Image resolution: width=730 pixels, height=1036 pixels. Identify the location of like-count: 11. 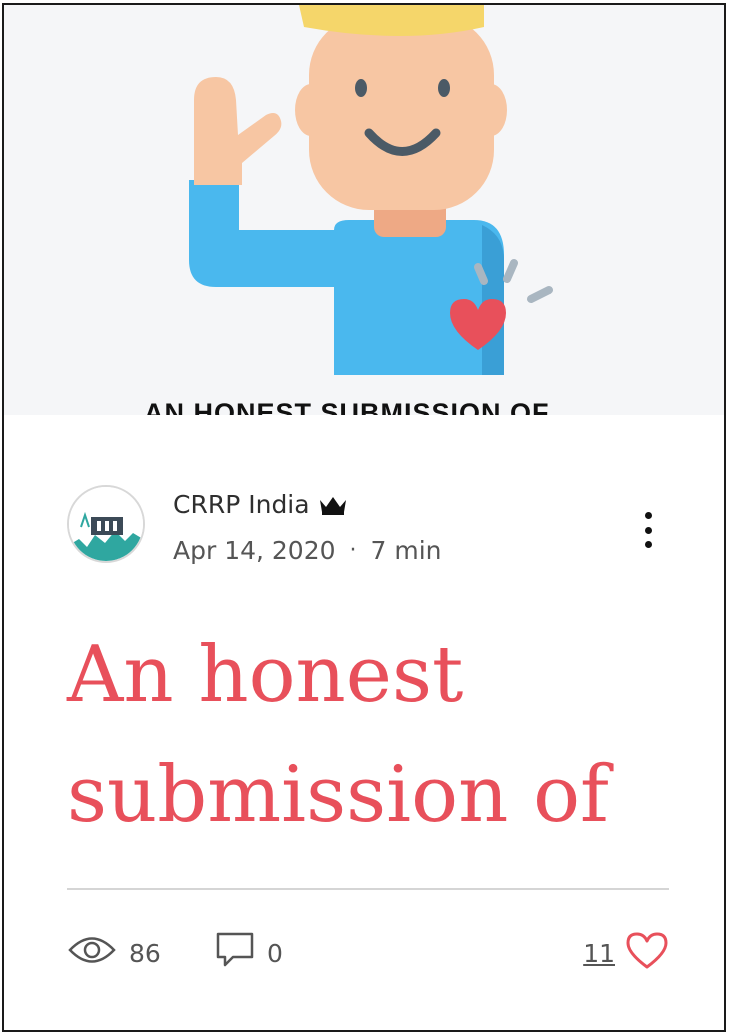
(599, 953).